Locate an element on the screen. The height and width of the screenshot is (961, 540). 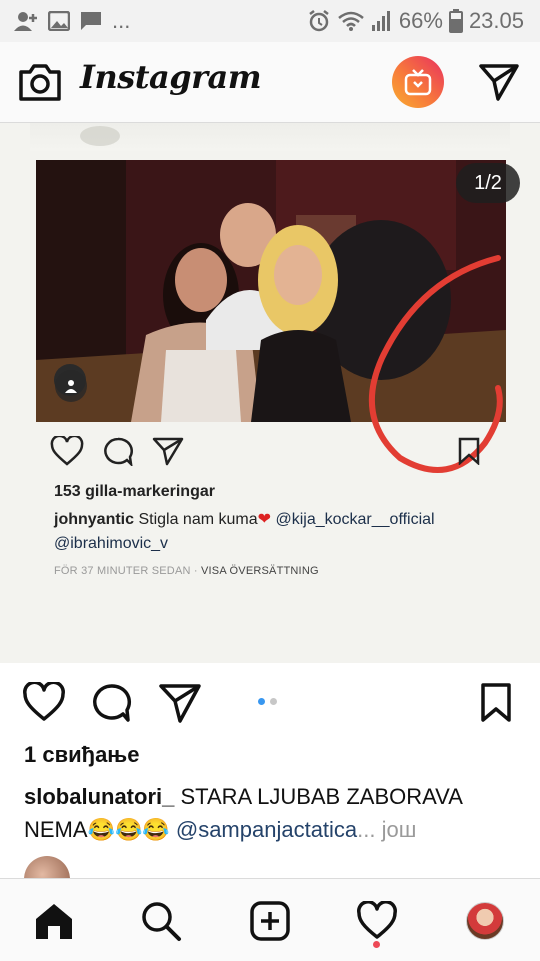
embedded-translate-link: VISA ÖVERSÄTTNING is located at coordinates (260, 571).